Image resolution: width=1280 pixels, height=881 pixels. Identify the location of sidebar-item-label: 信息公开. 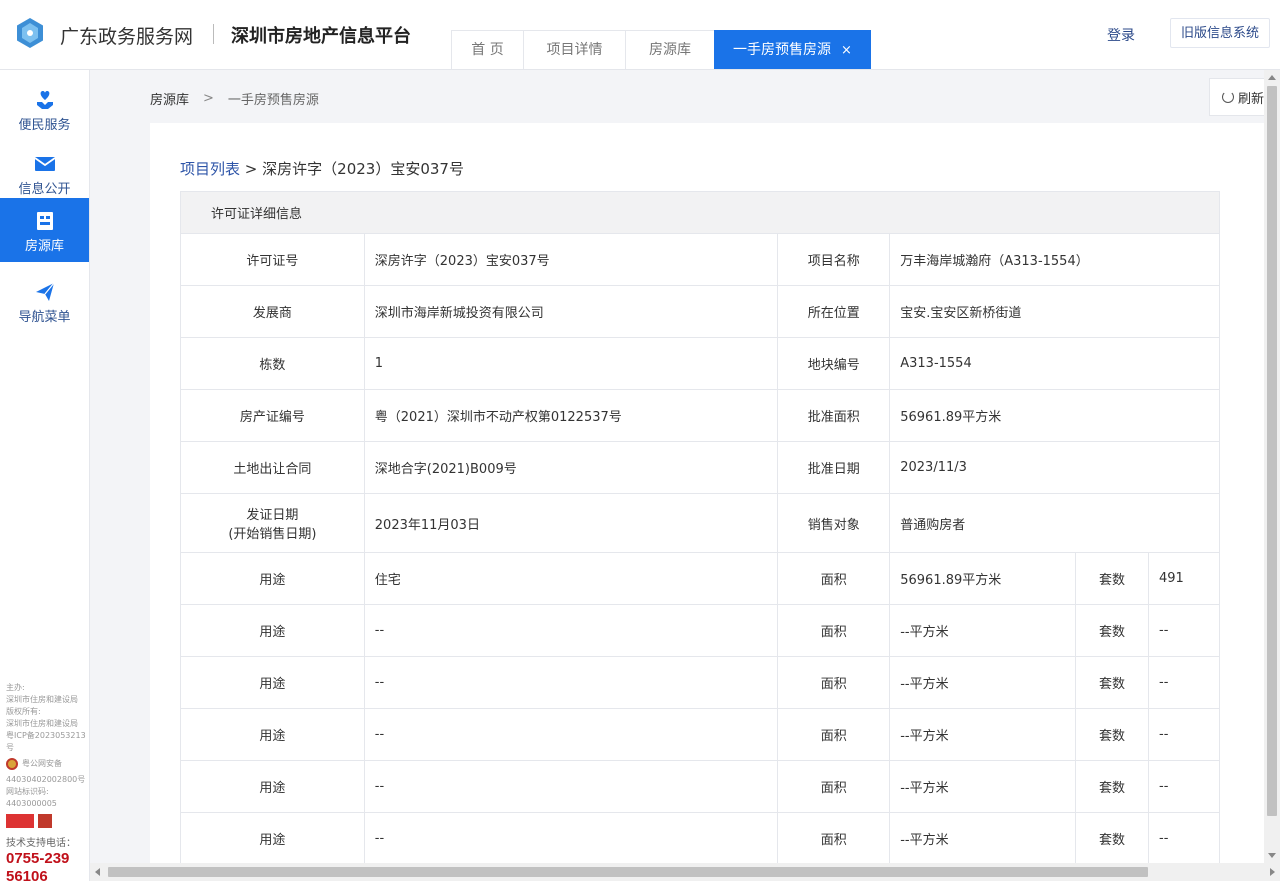
(44, 189).